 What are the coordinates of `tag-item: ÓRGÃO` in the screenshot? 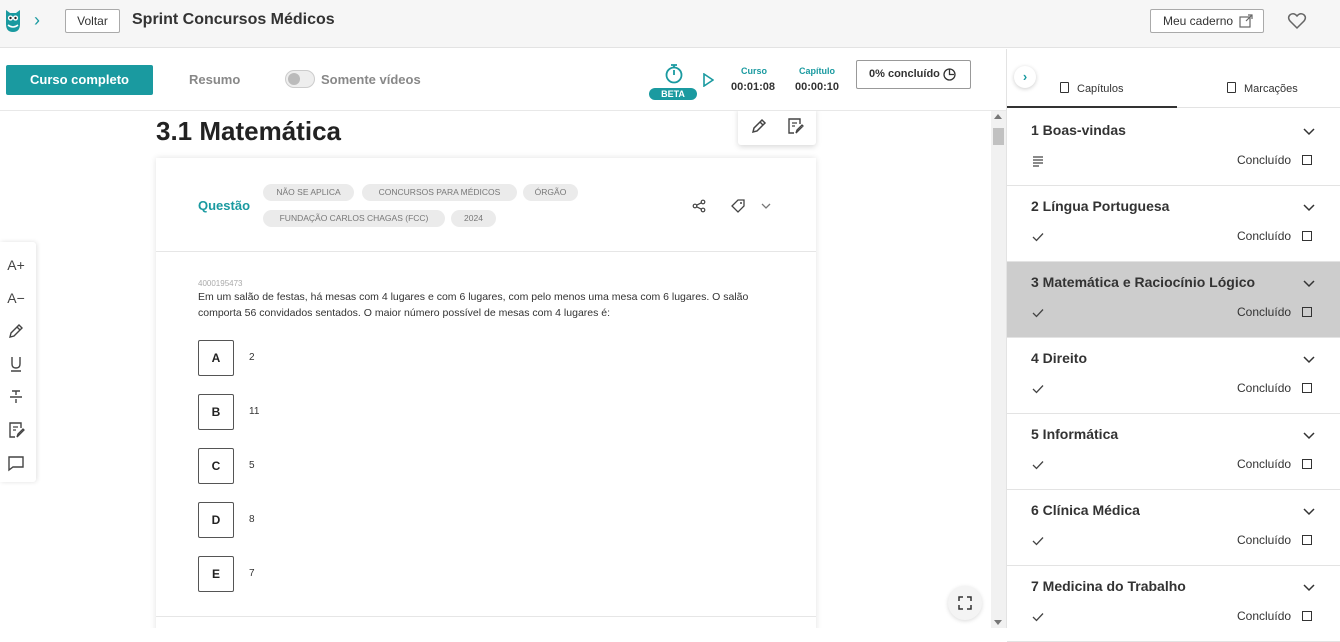 It's located at (550, 192).